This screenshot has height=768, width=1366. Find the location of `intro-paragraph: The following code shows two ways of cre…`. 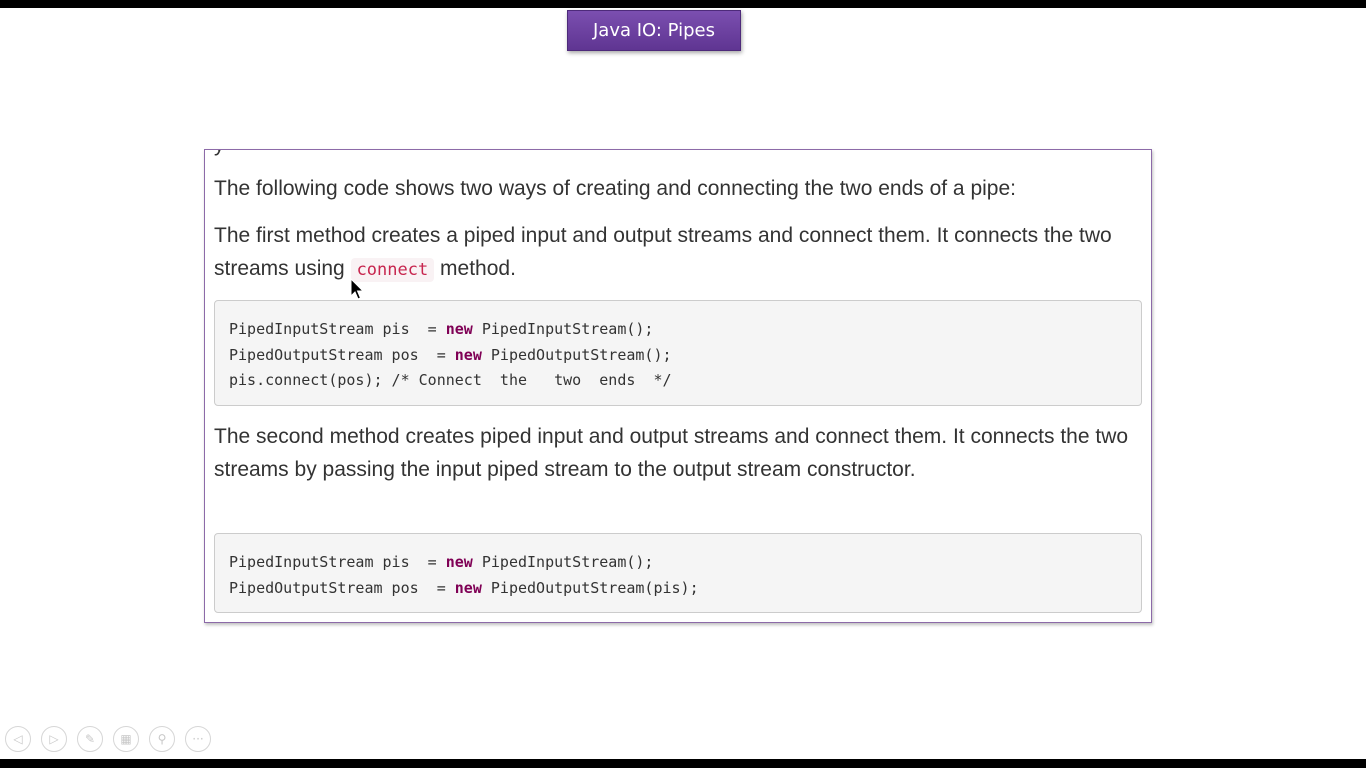

intro-paragraph: The following code shows two ways of cre… is located at coordinates (615, 188).